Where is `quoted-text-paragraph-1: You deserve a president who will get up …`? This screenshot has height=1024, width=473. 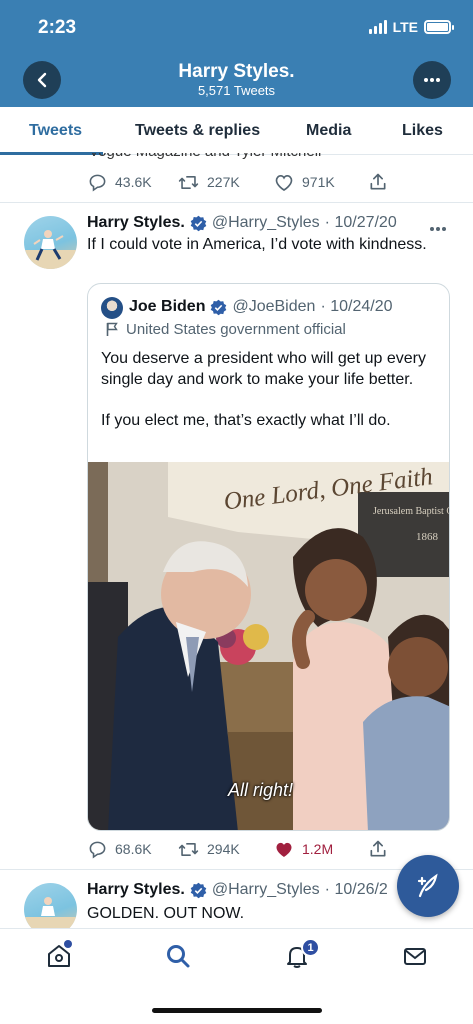 quoted-text-paragraph-1: You deserve a president who will get up … is located at coordinates (263, 369).